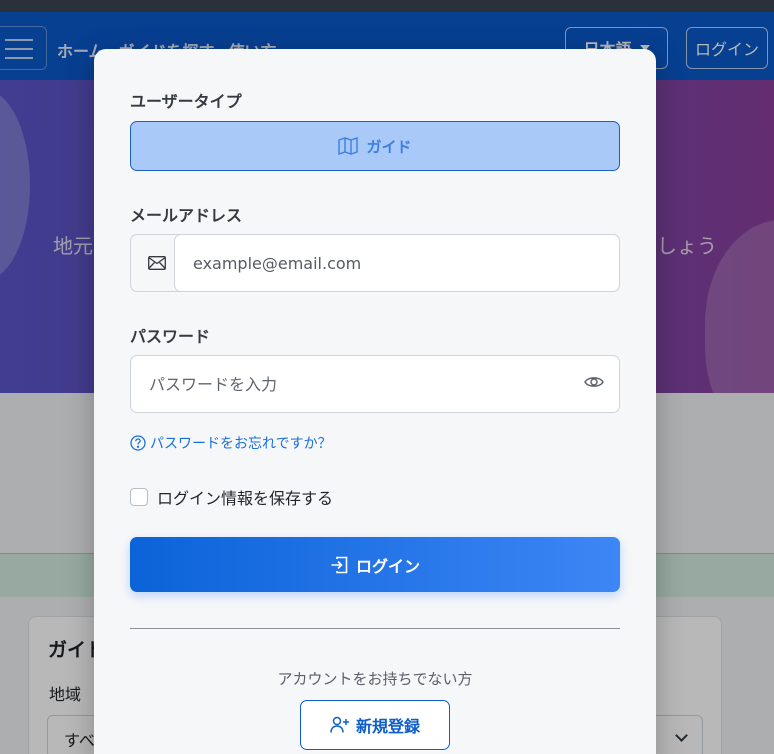  What do you see at coordinates (339, 564) in the screenshot?
I see `login-arrow-icon` at bounding box center [339, 564].